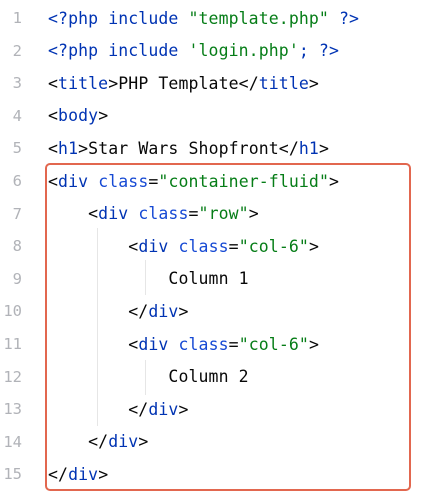 The image size is (428, 495). What do you see at coordinates (258, 18) in the screenshot?
I see `code-token-str: "template.php"` at bounding box center [258, 18].